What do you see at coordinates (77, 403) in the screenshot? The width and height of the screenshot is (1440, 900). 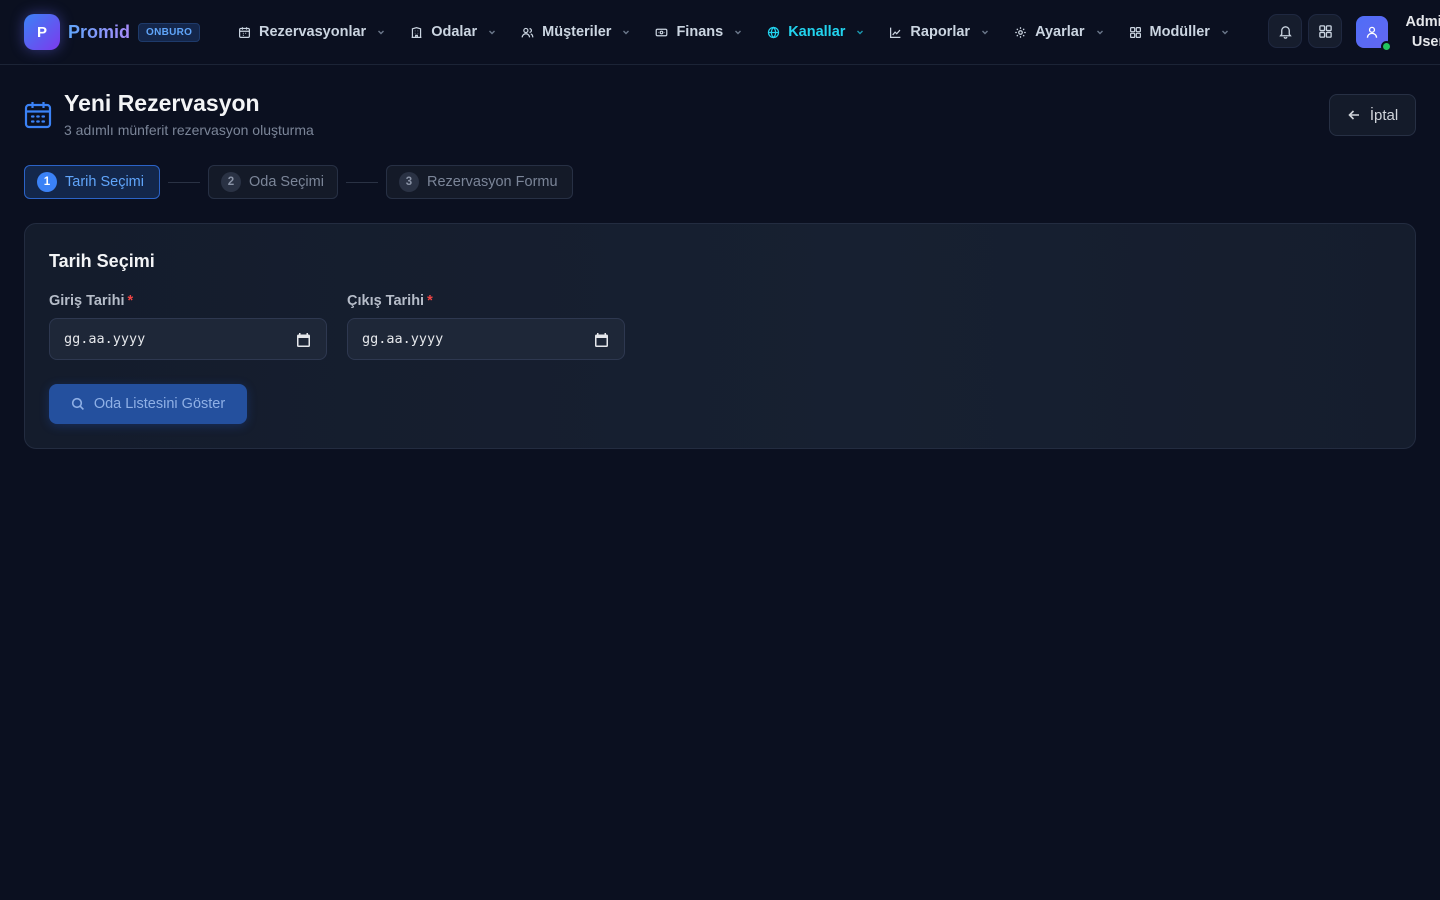 I see `search-icon` at bounding box center [77, 403].